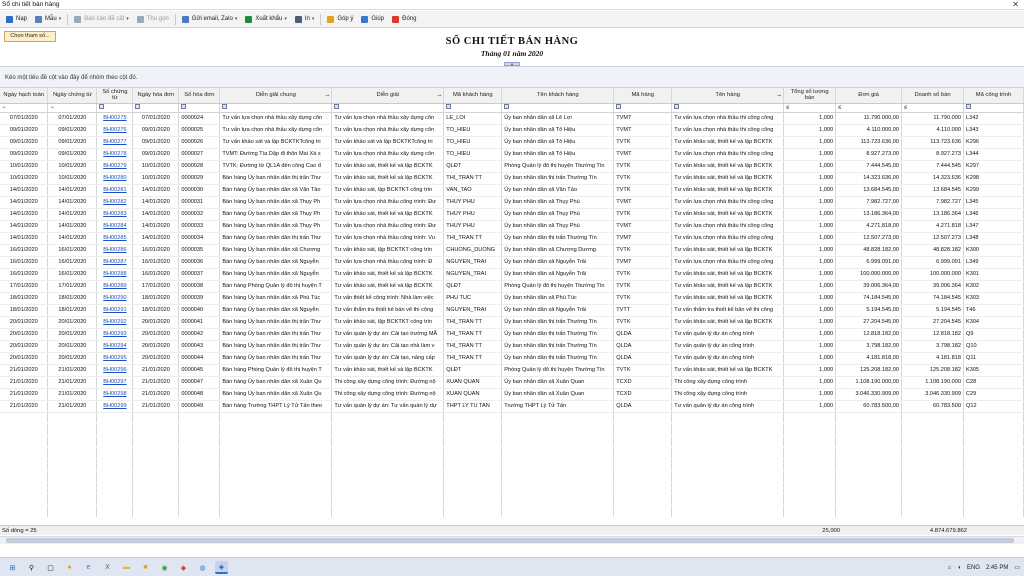 This screenshot has height=576, width=1024. I want to click on cell-so_ct: BH00291, so click(115, 310).